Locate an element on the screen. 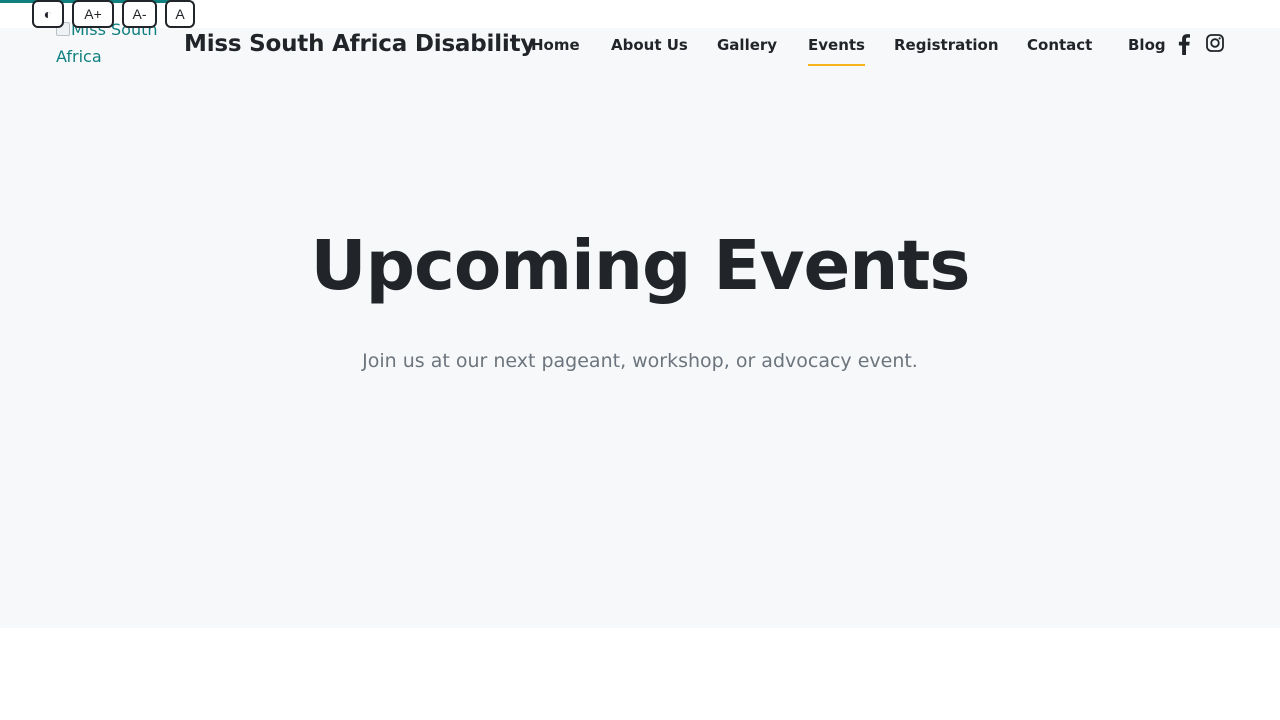 This screenshot has height=720, width=1280. nav-item-registration: Registration is located at coordinates (946, 45).